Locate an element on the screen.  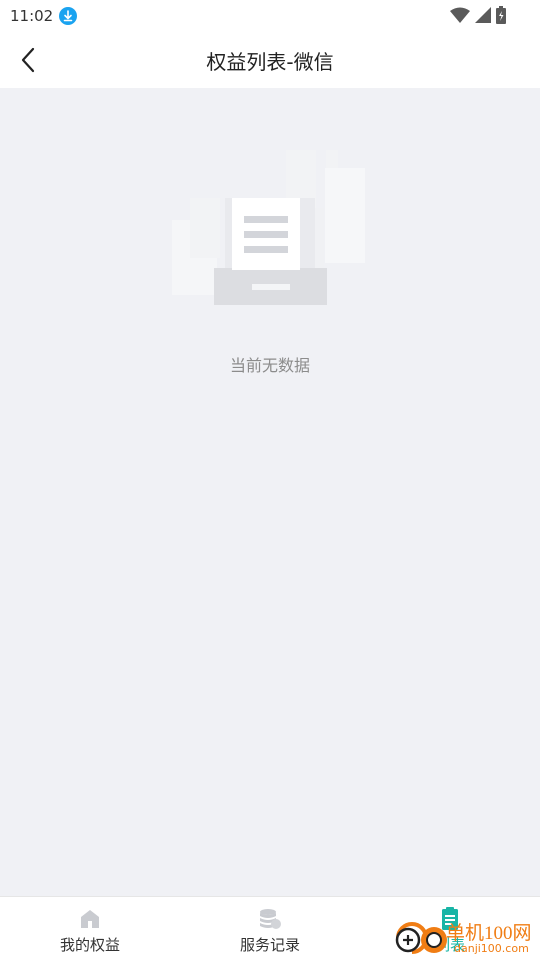
wifi-icon is located at coordinates (460, 15).